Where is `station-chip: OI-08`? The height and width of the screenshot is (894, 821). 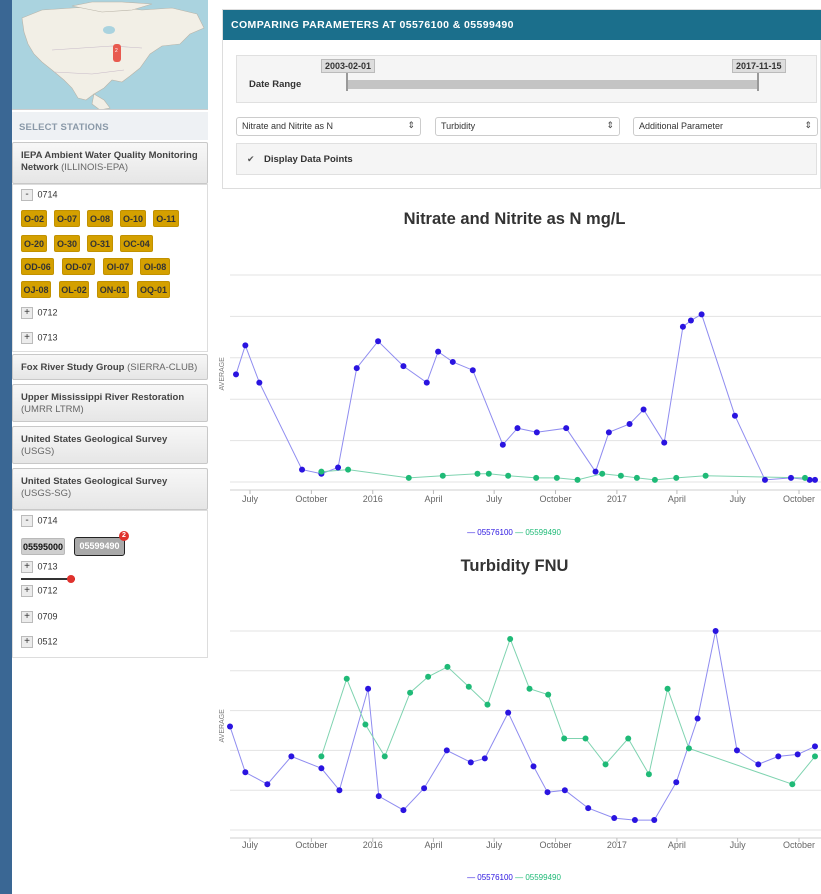
station-chip: OI-08 is located at coordinates (155, 266).